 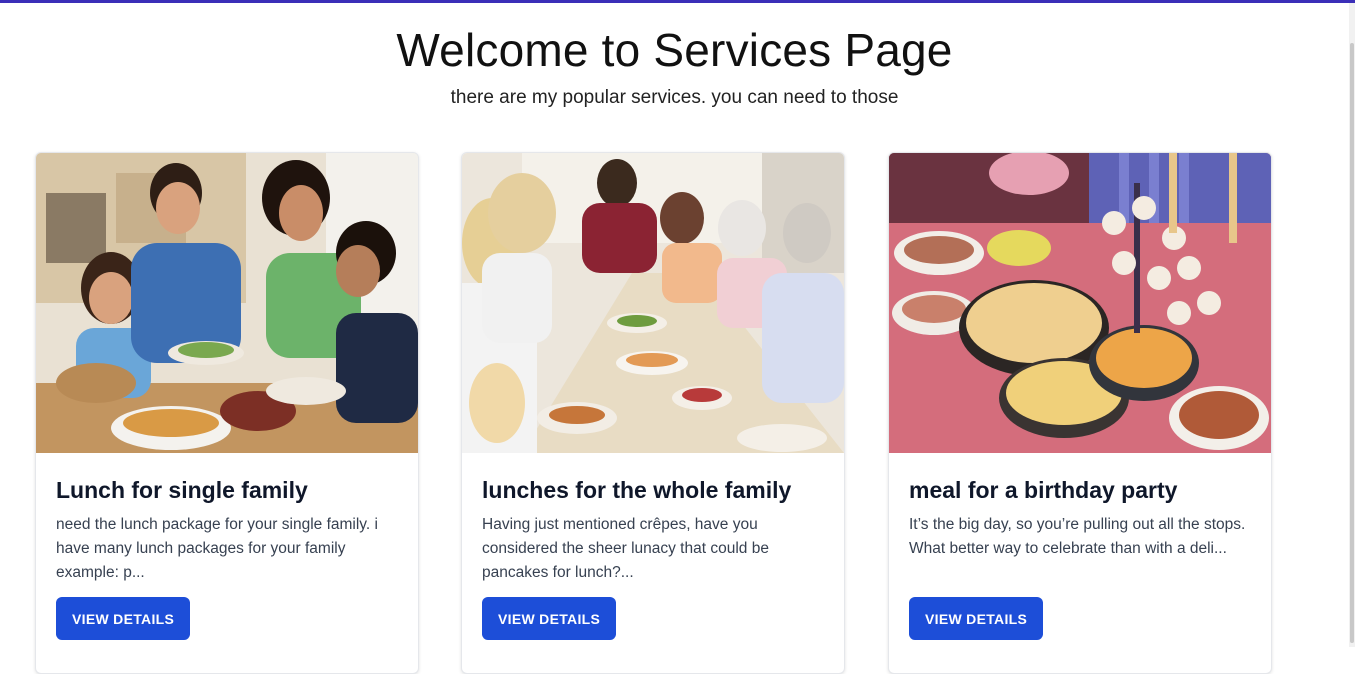 What do you see at coordinates (227, 303) in the screenshot?
I see `service-image-family-lunch` at bounding box center [227, 303].